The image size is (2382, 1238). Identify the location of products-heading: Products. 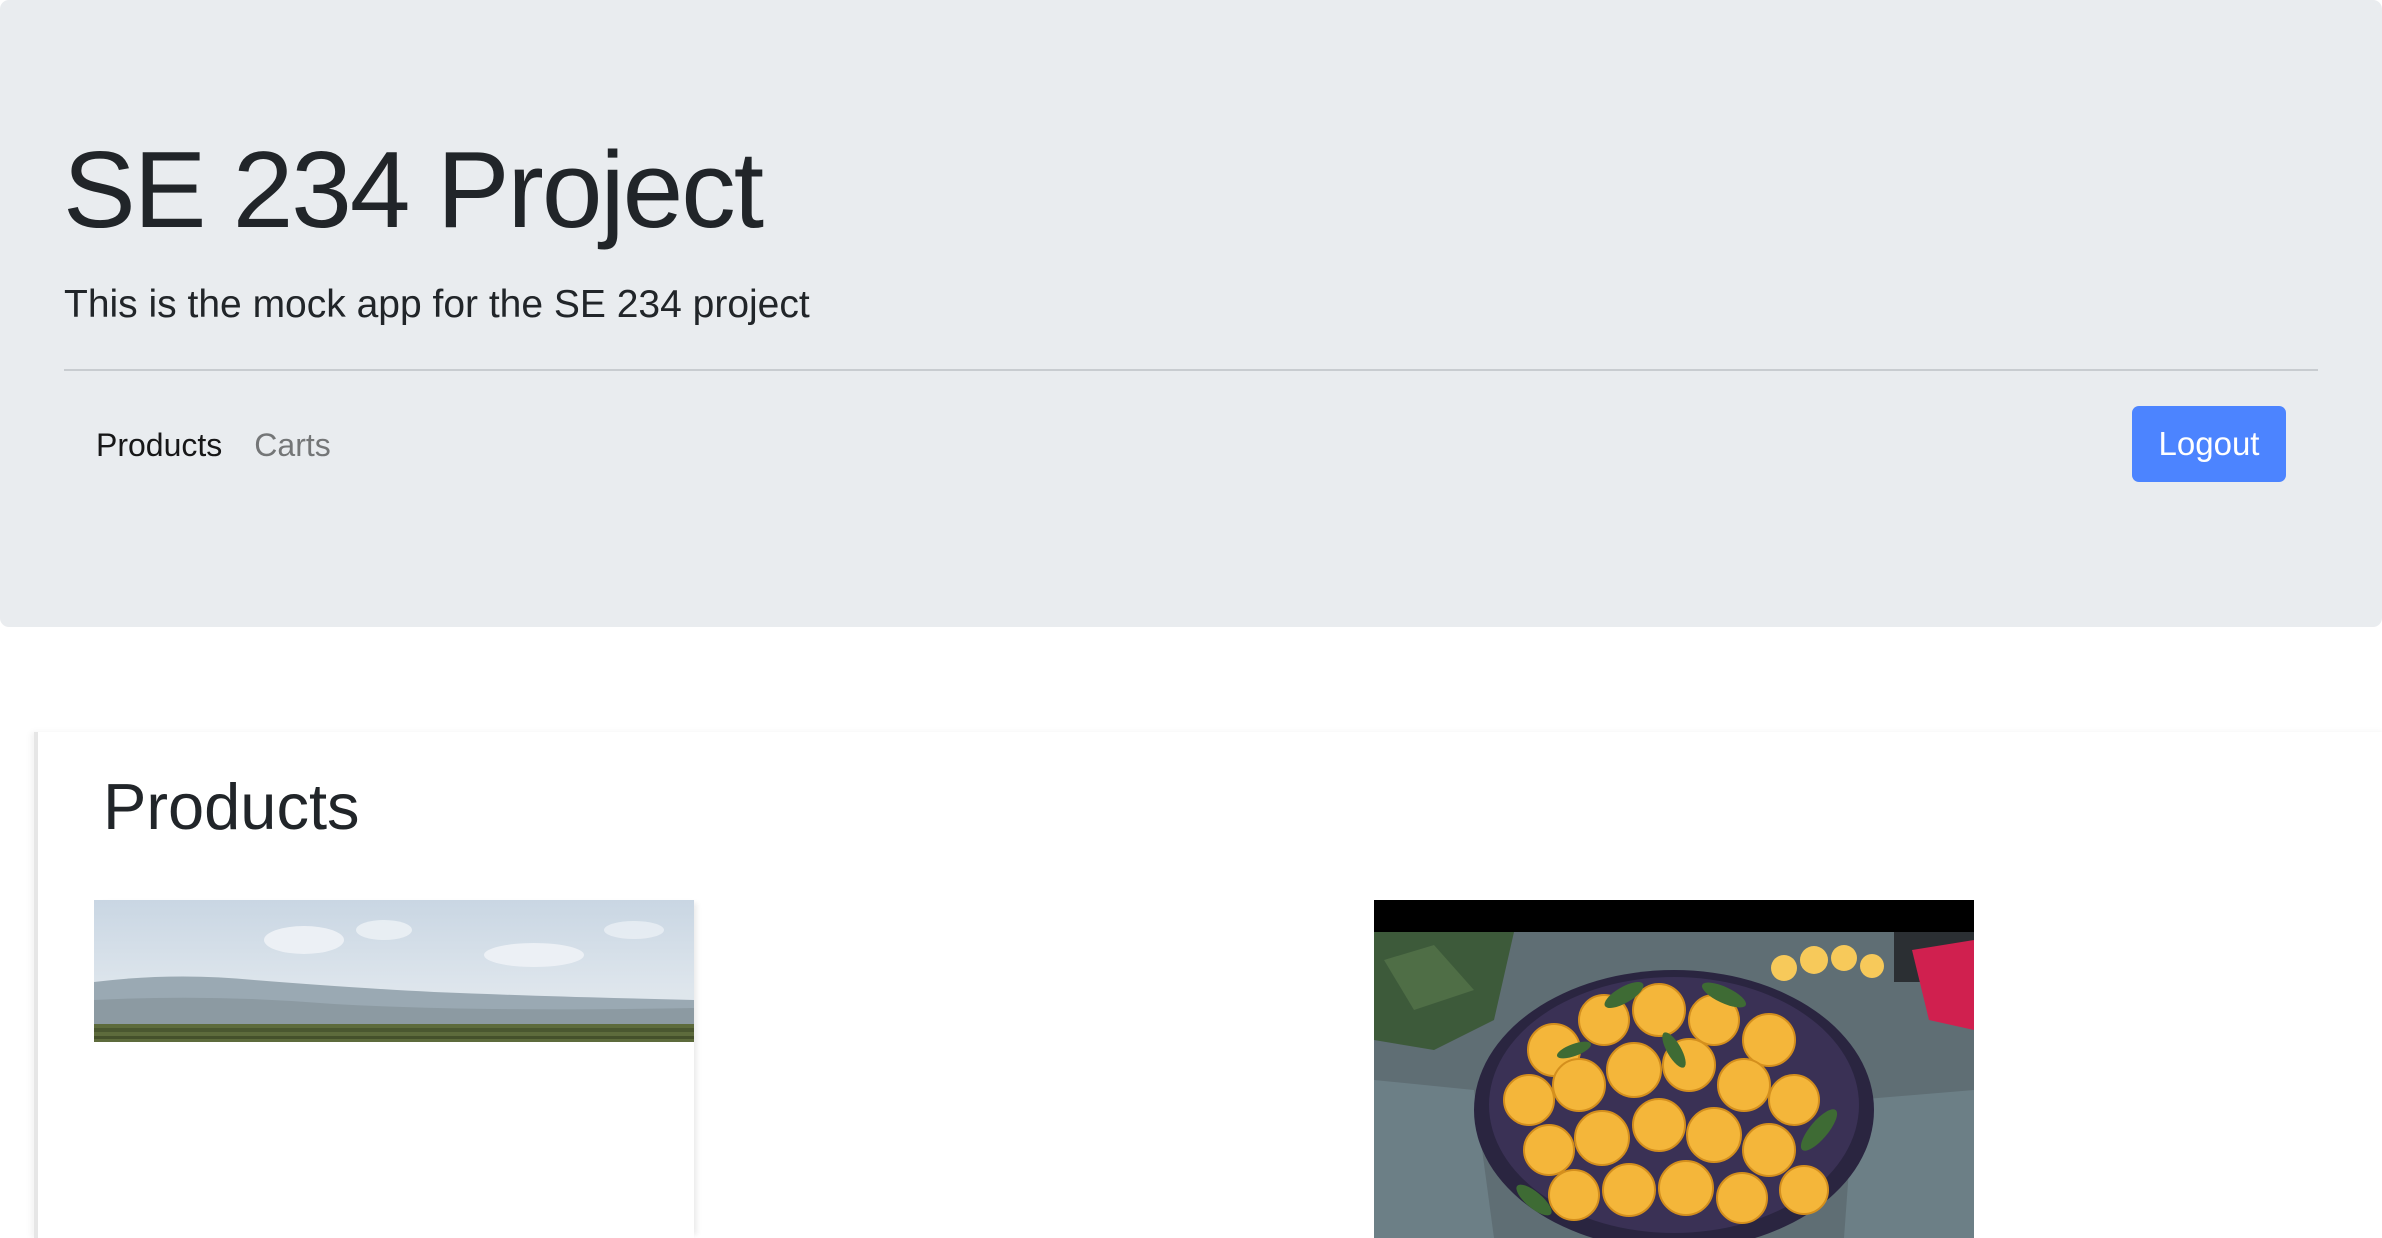
(231, 806).